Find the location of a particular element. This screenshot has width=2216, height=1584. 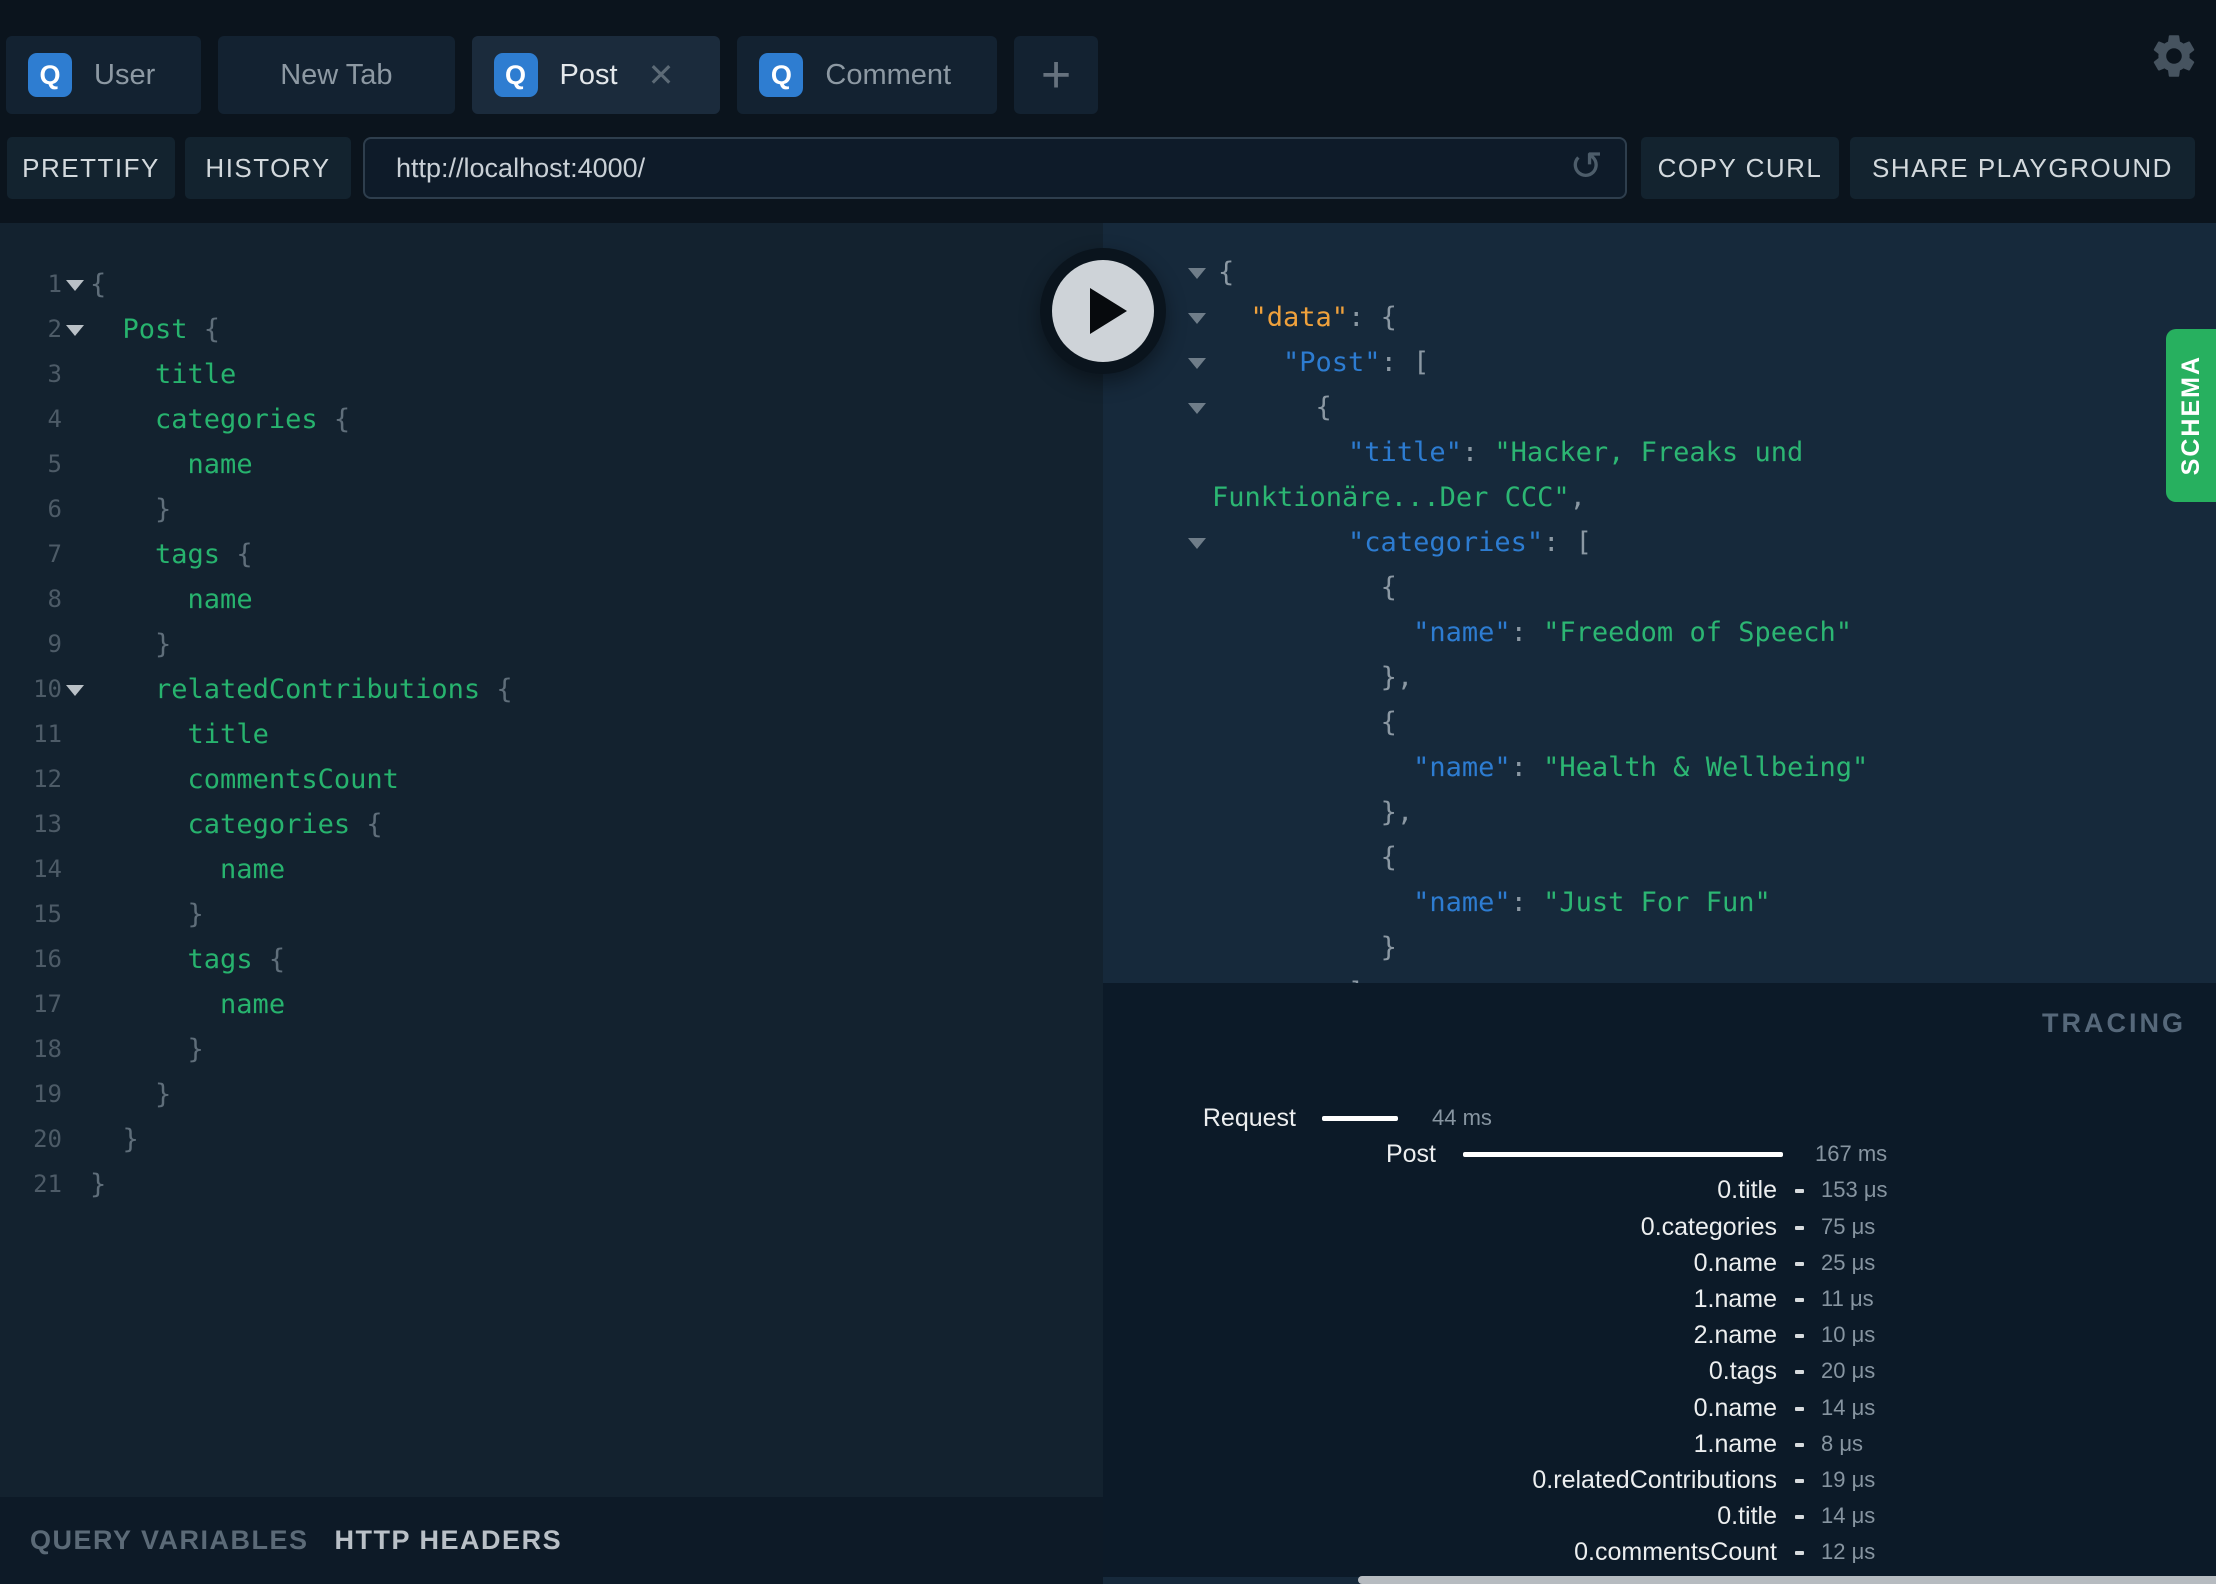

history-button: HISTORY is located at coordinates (268, 168).